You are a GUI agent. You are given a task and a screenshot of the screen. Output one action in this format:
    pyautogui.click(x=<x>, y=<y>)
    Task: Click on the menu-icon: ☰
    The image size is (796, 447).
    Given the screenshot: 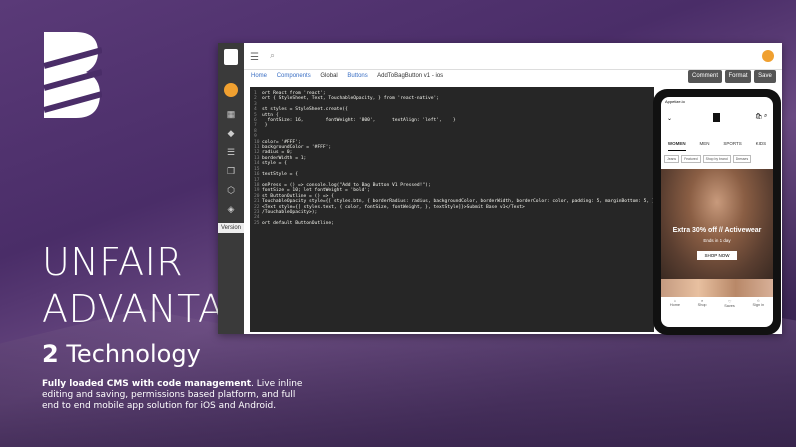 What is the action you would take?
    pyautogui.click(x=255, y=57)
    